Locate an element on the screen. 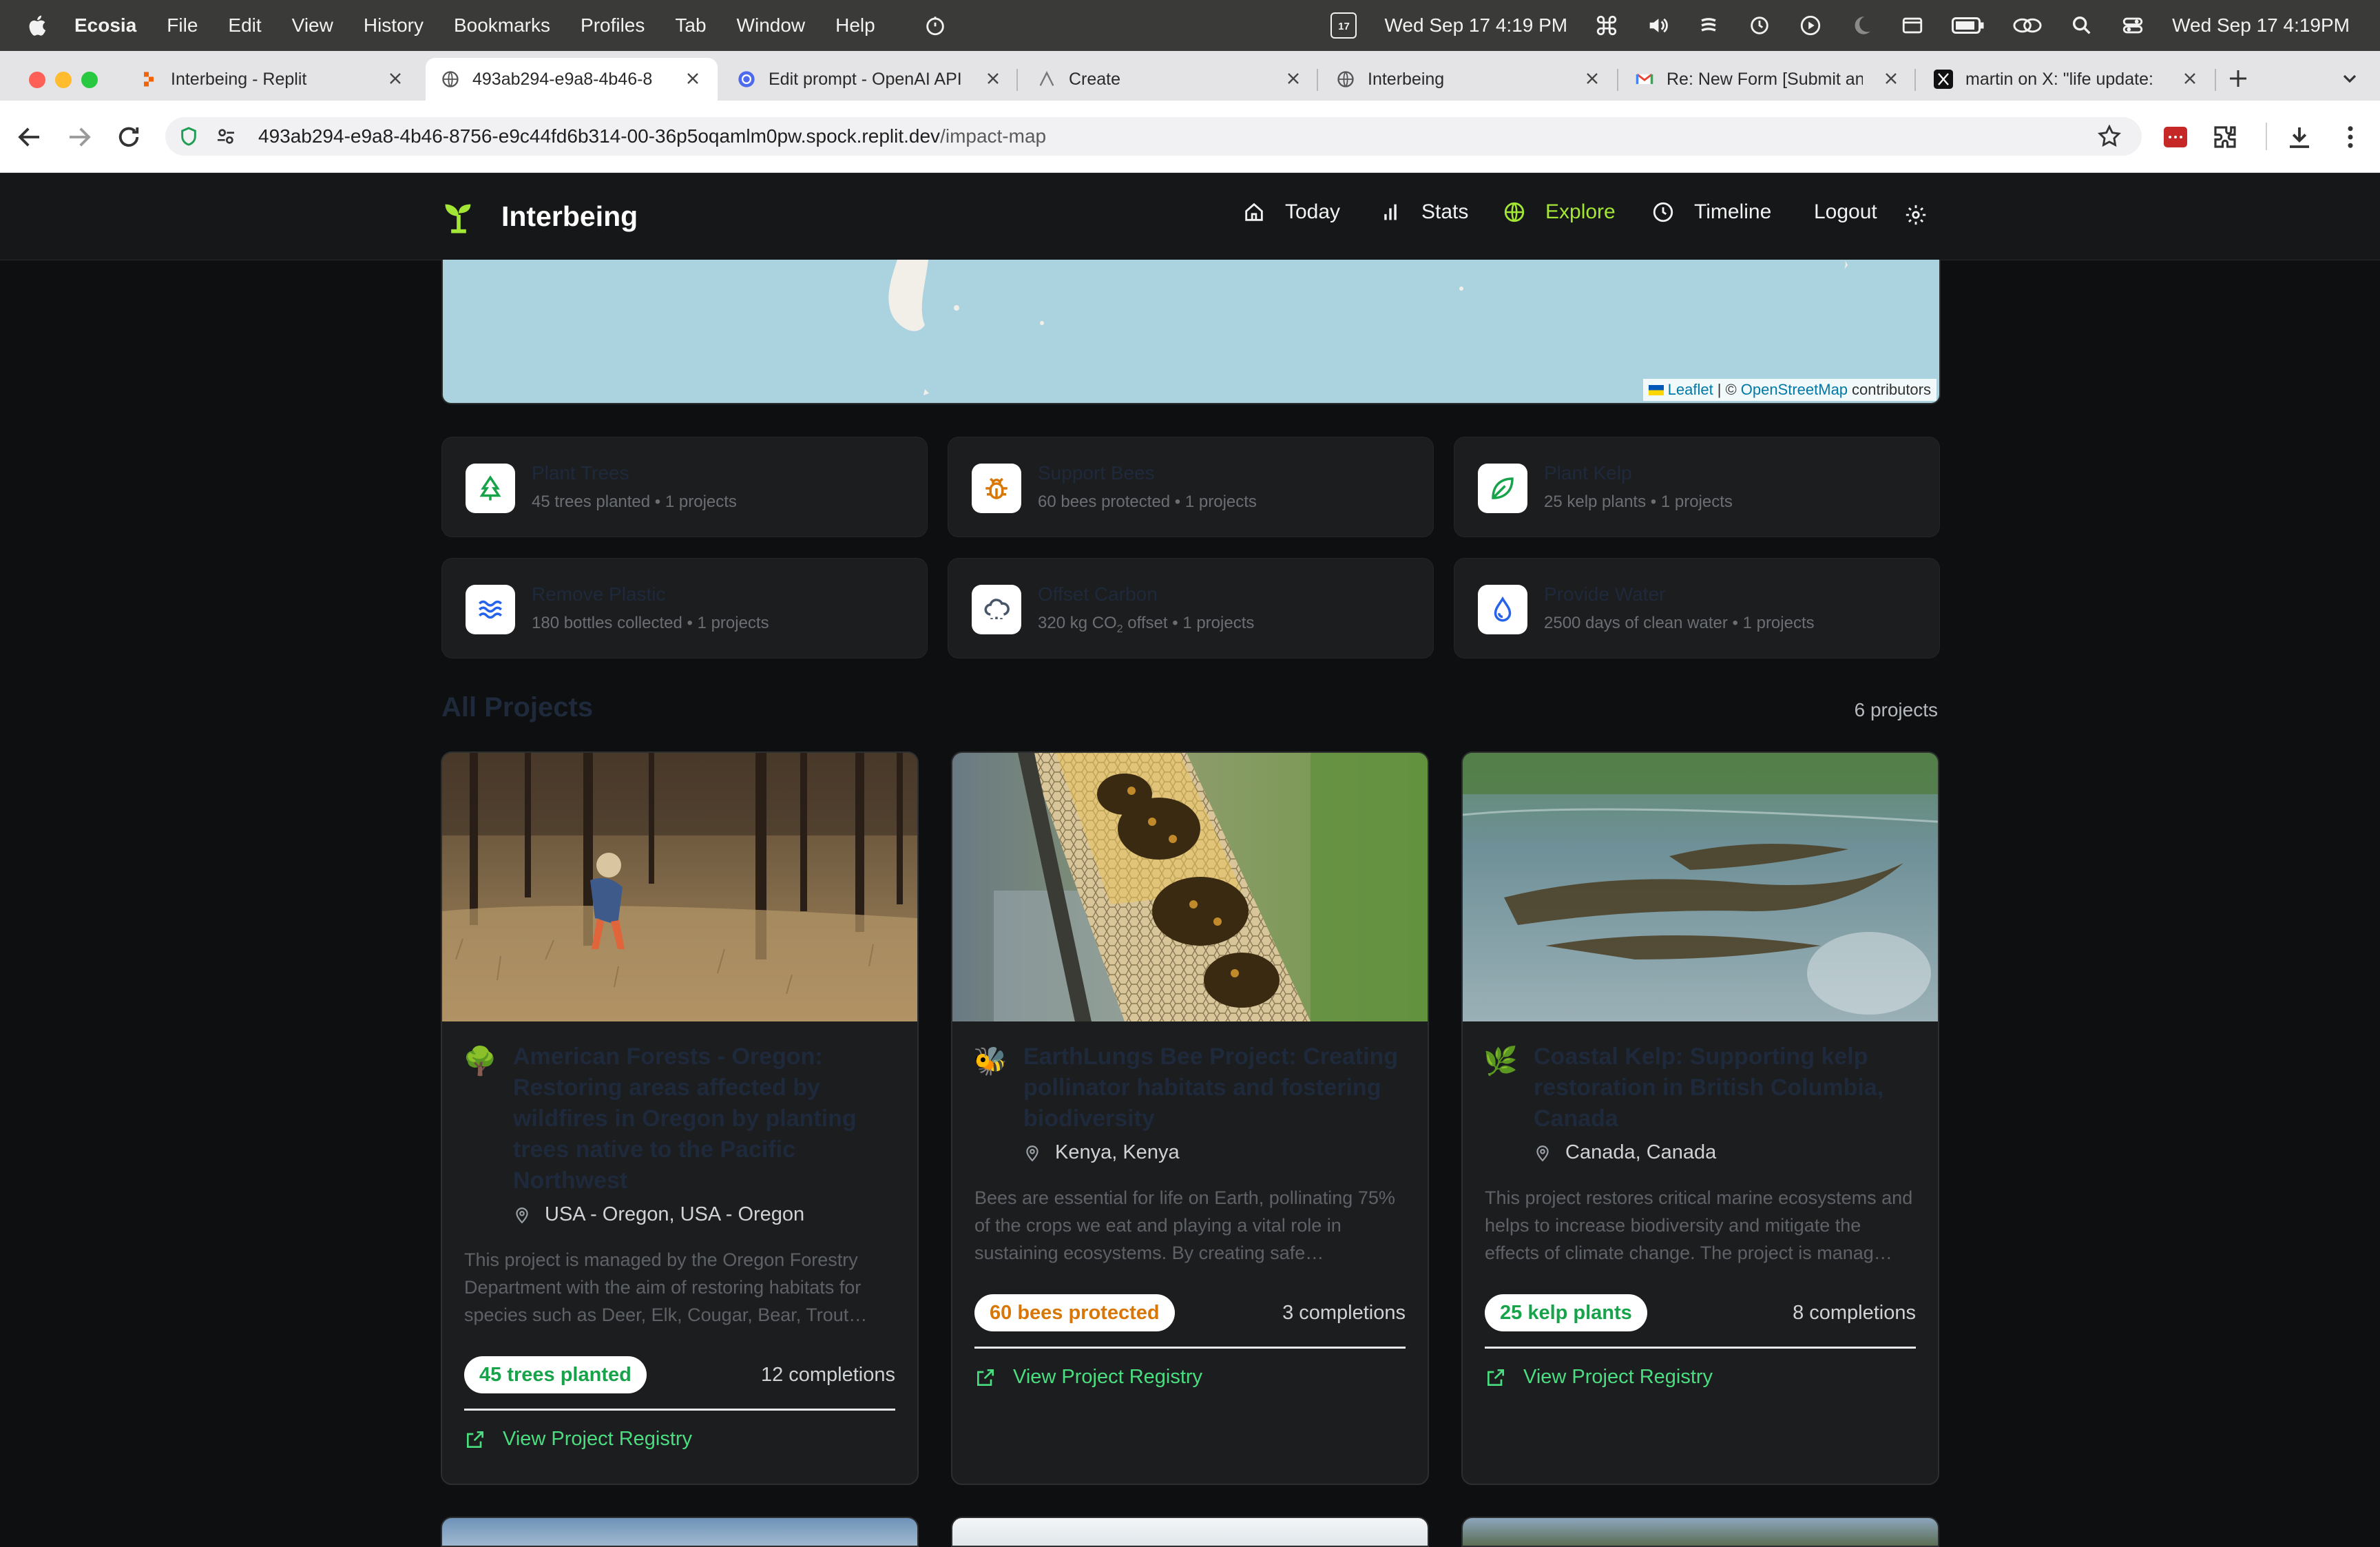 The width and height of the screenshot is (2380, 1547). leaf-icon is located at coordinates (1503, 488).